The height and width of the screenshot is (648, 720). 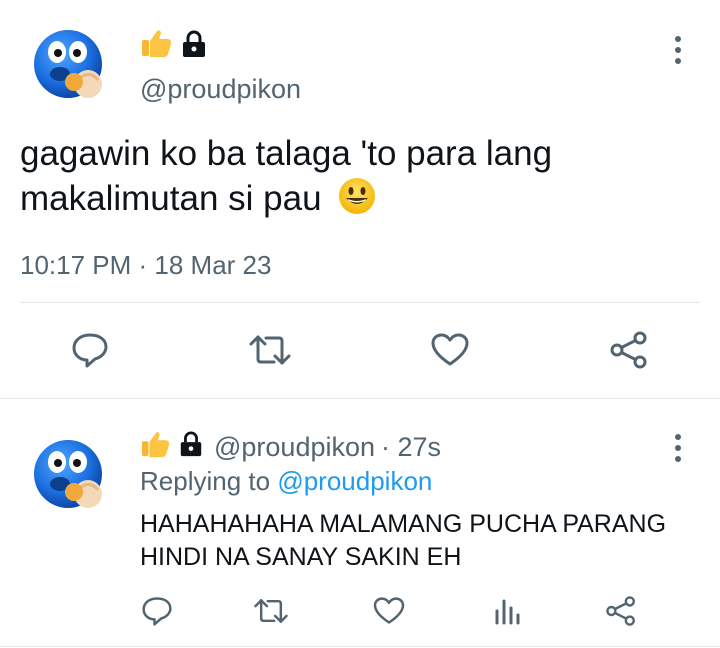 What do you see at coordinates (360, 302) in the screenshot?
I see `divider` at bounding box center [360, 302].